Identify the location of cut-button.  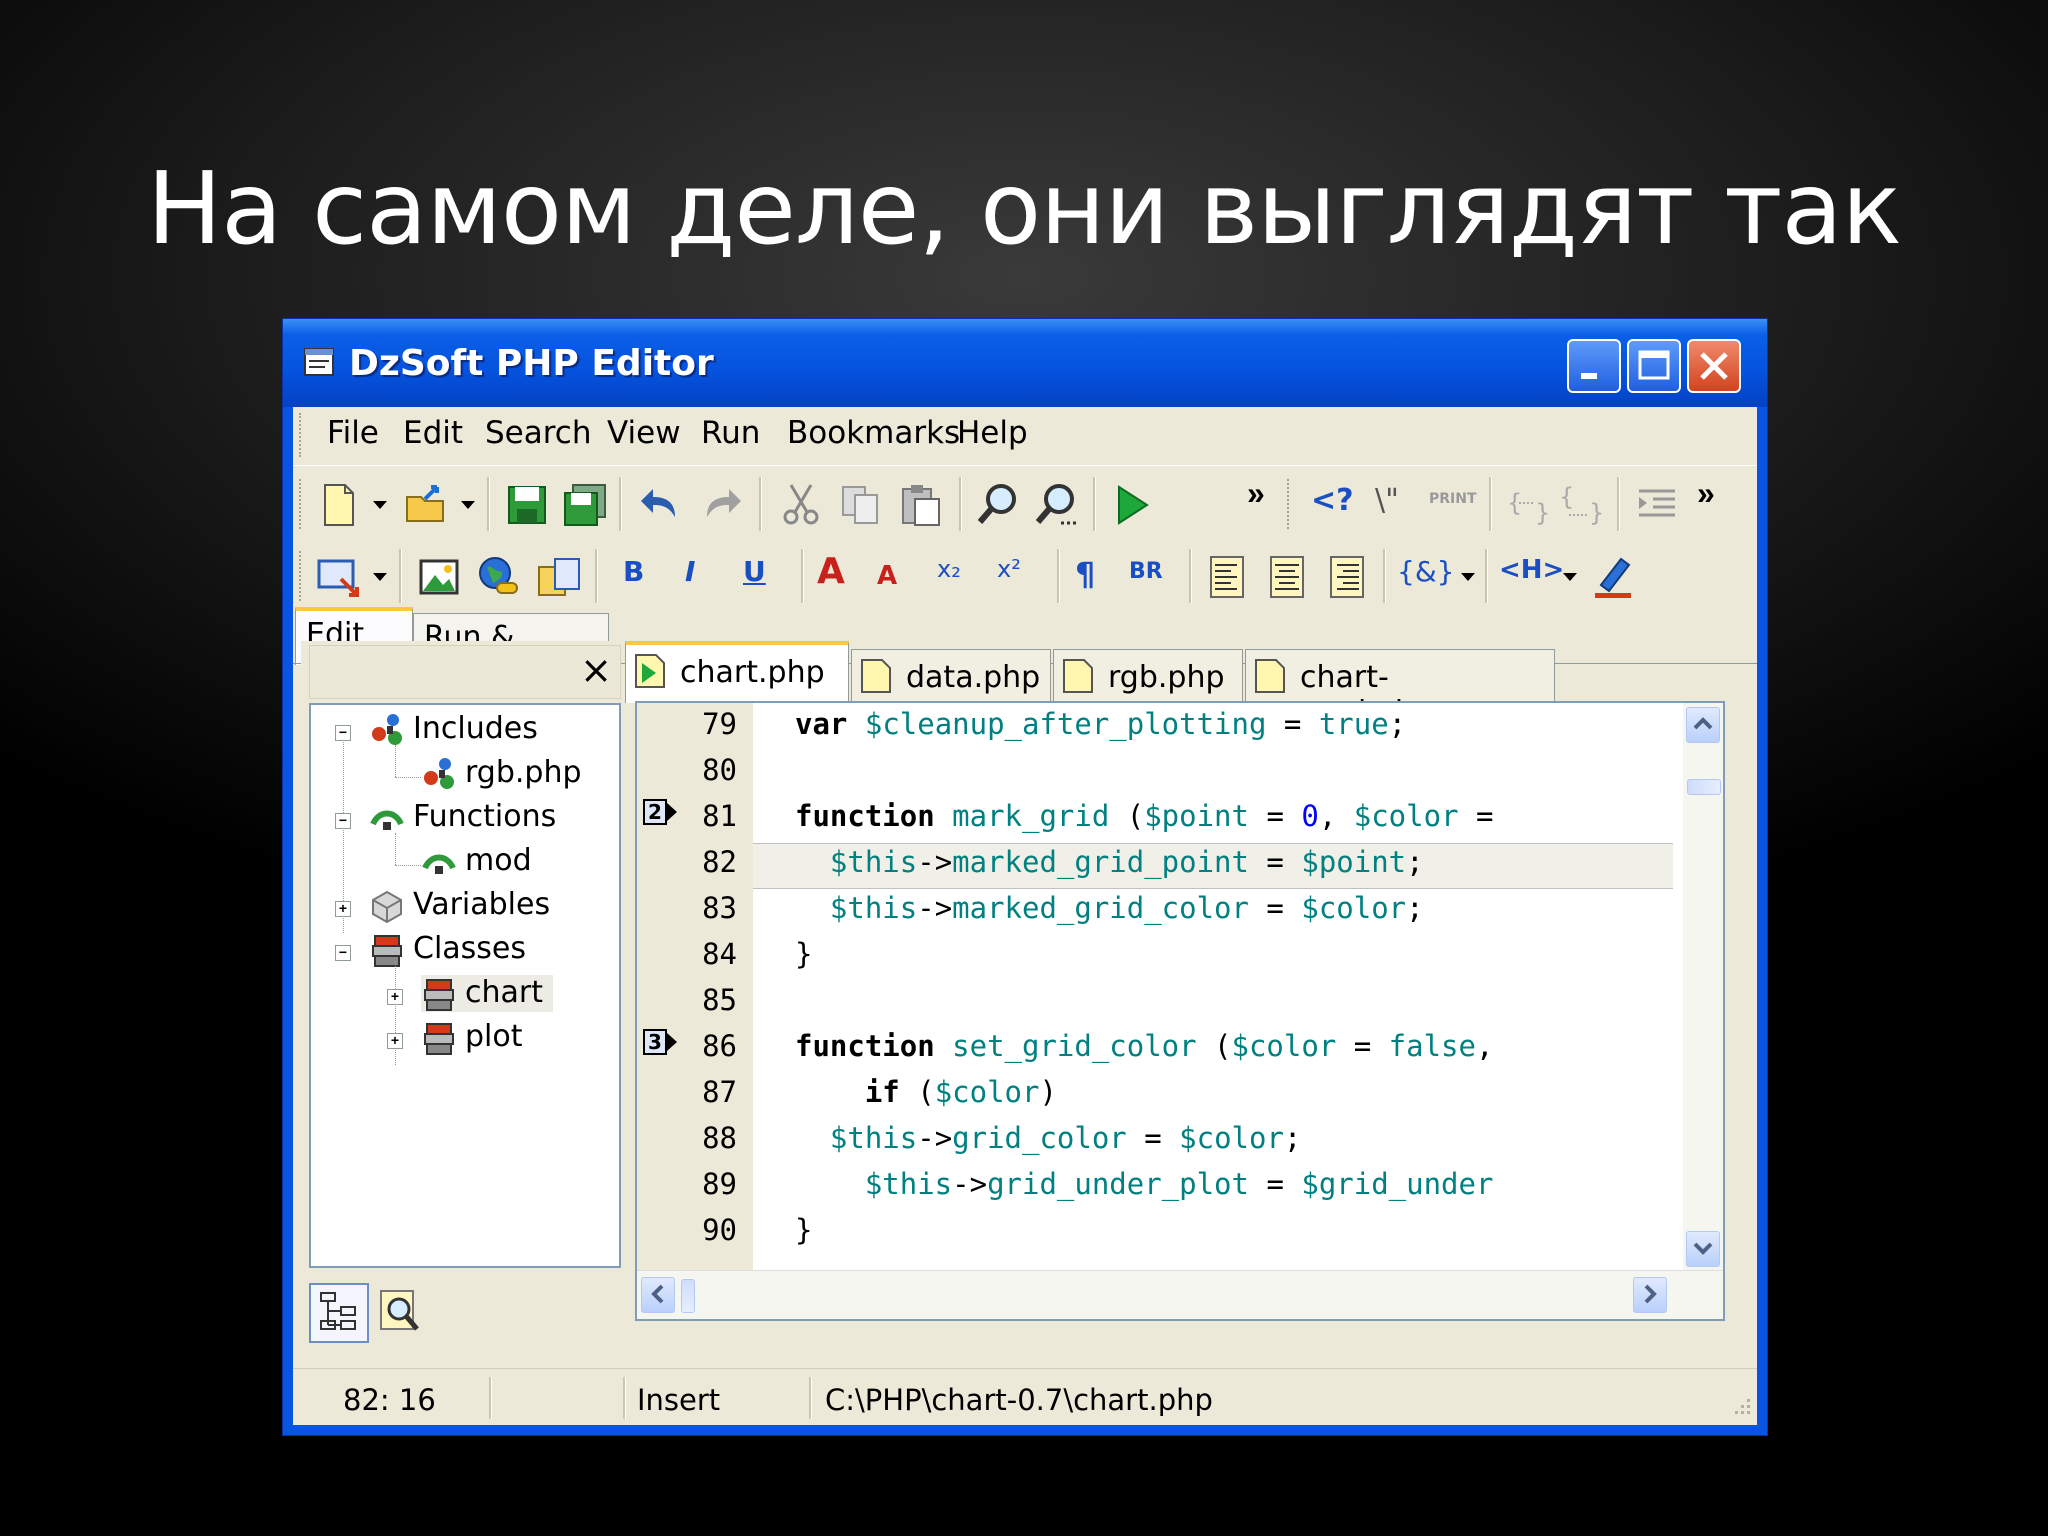
(801, 505).